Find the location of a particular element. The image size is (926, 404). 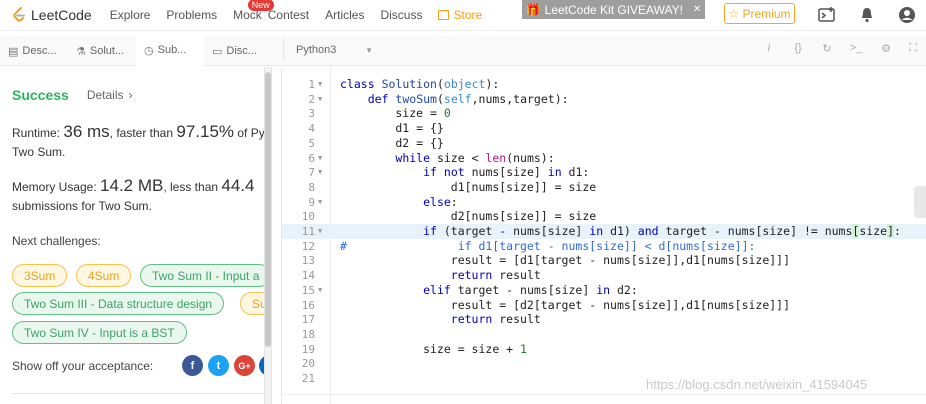

code-line: 2 ▼ def twoSum(self,nums,target): is located at coordinates (604, 99).